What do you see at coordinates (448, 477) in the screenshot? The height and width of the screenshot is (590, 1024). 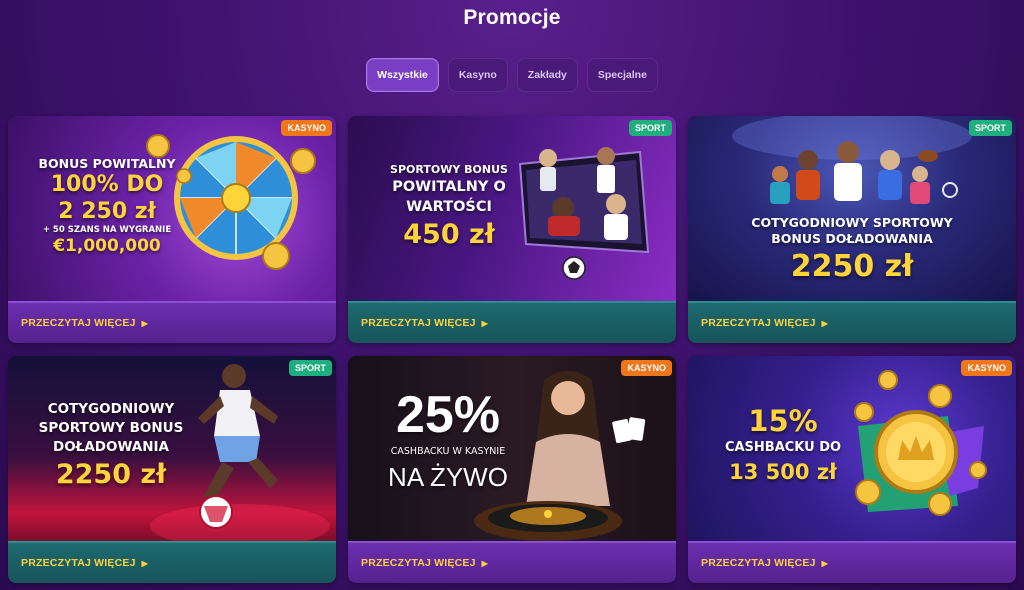 I see `promo-line: NA ŻYWO` at bounding box center [448, 477].